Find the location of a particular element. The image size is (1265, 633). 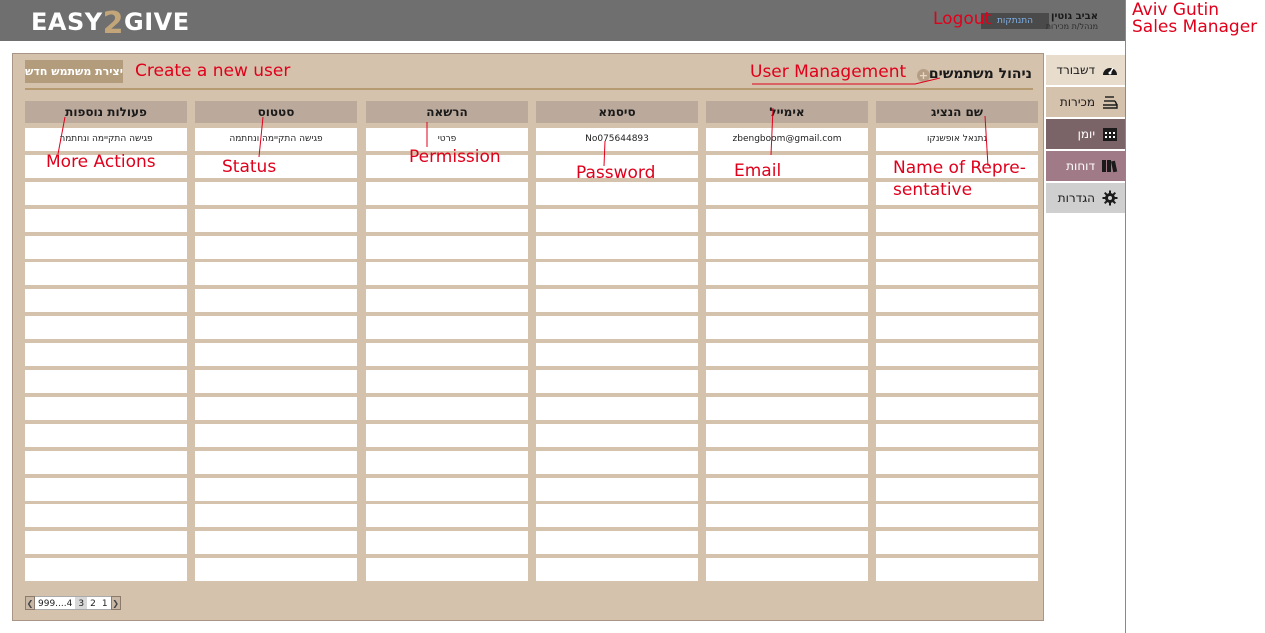

sidebar-item-sales: מכירות is located at coordinates (1085, 102).